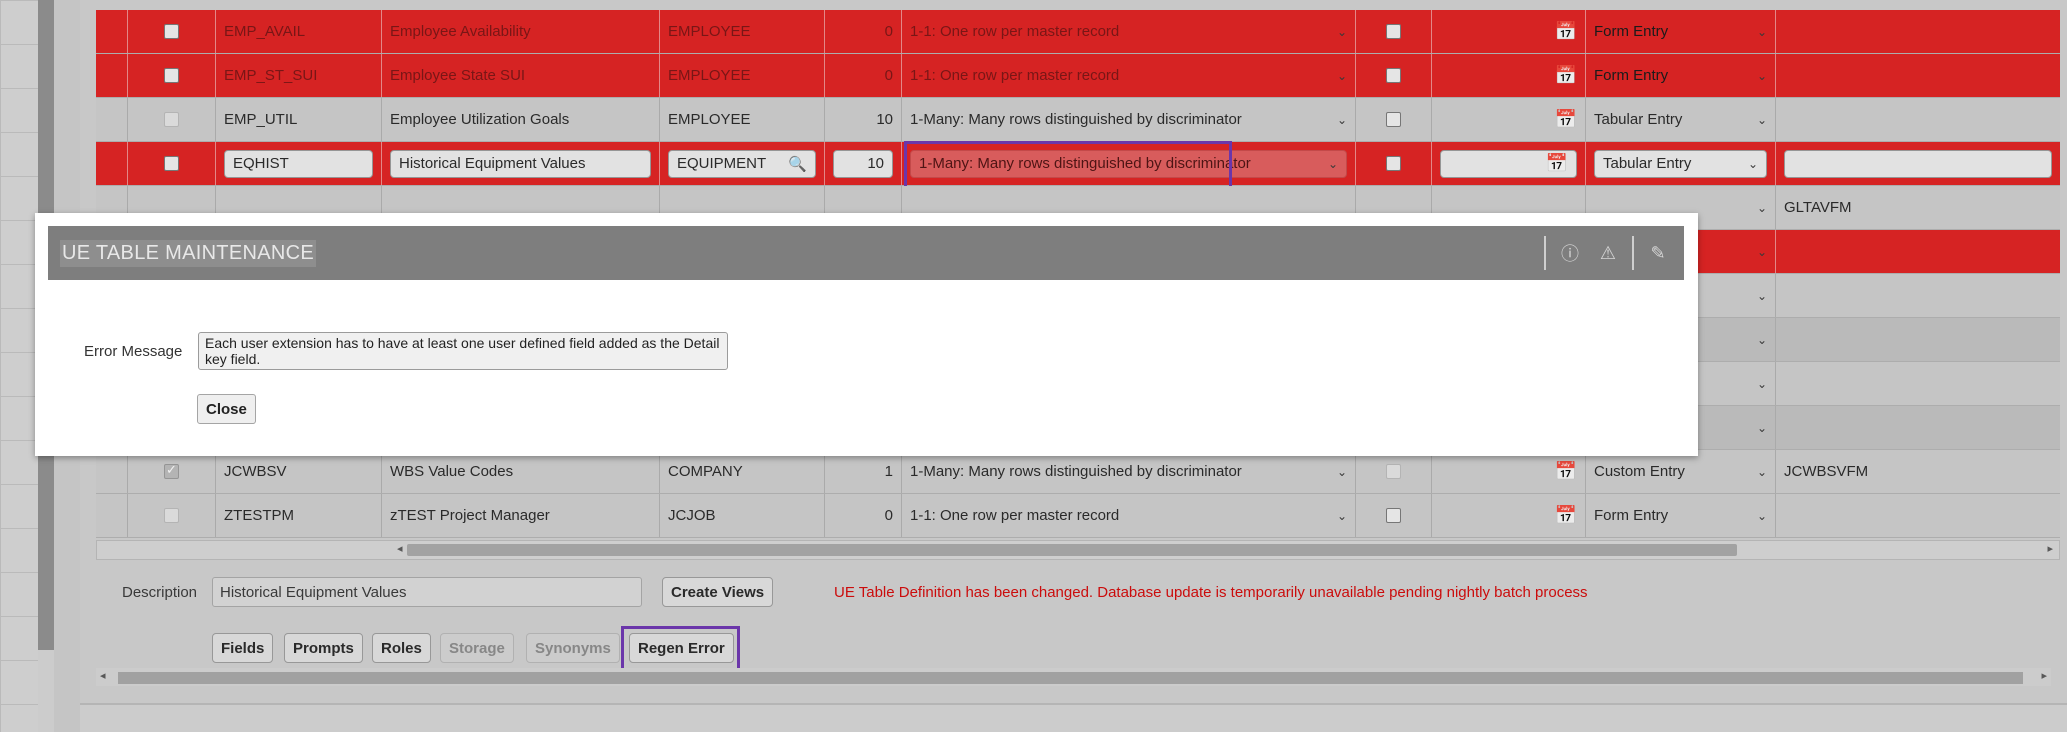  I want to click on description-label: Description, so click(160, 592).